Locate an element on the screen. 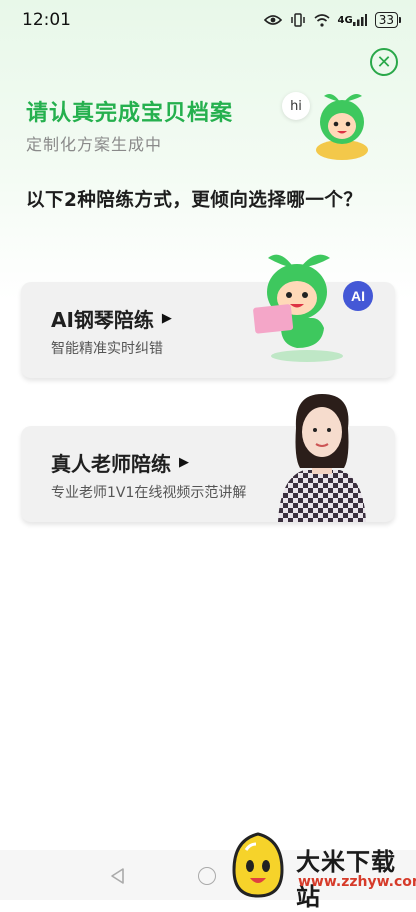 This screenshot has height=912, width=416. eye-icon is located at coordinates (272, 20).